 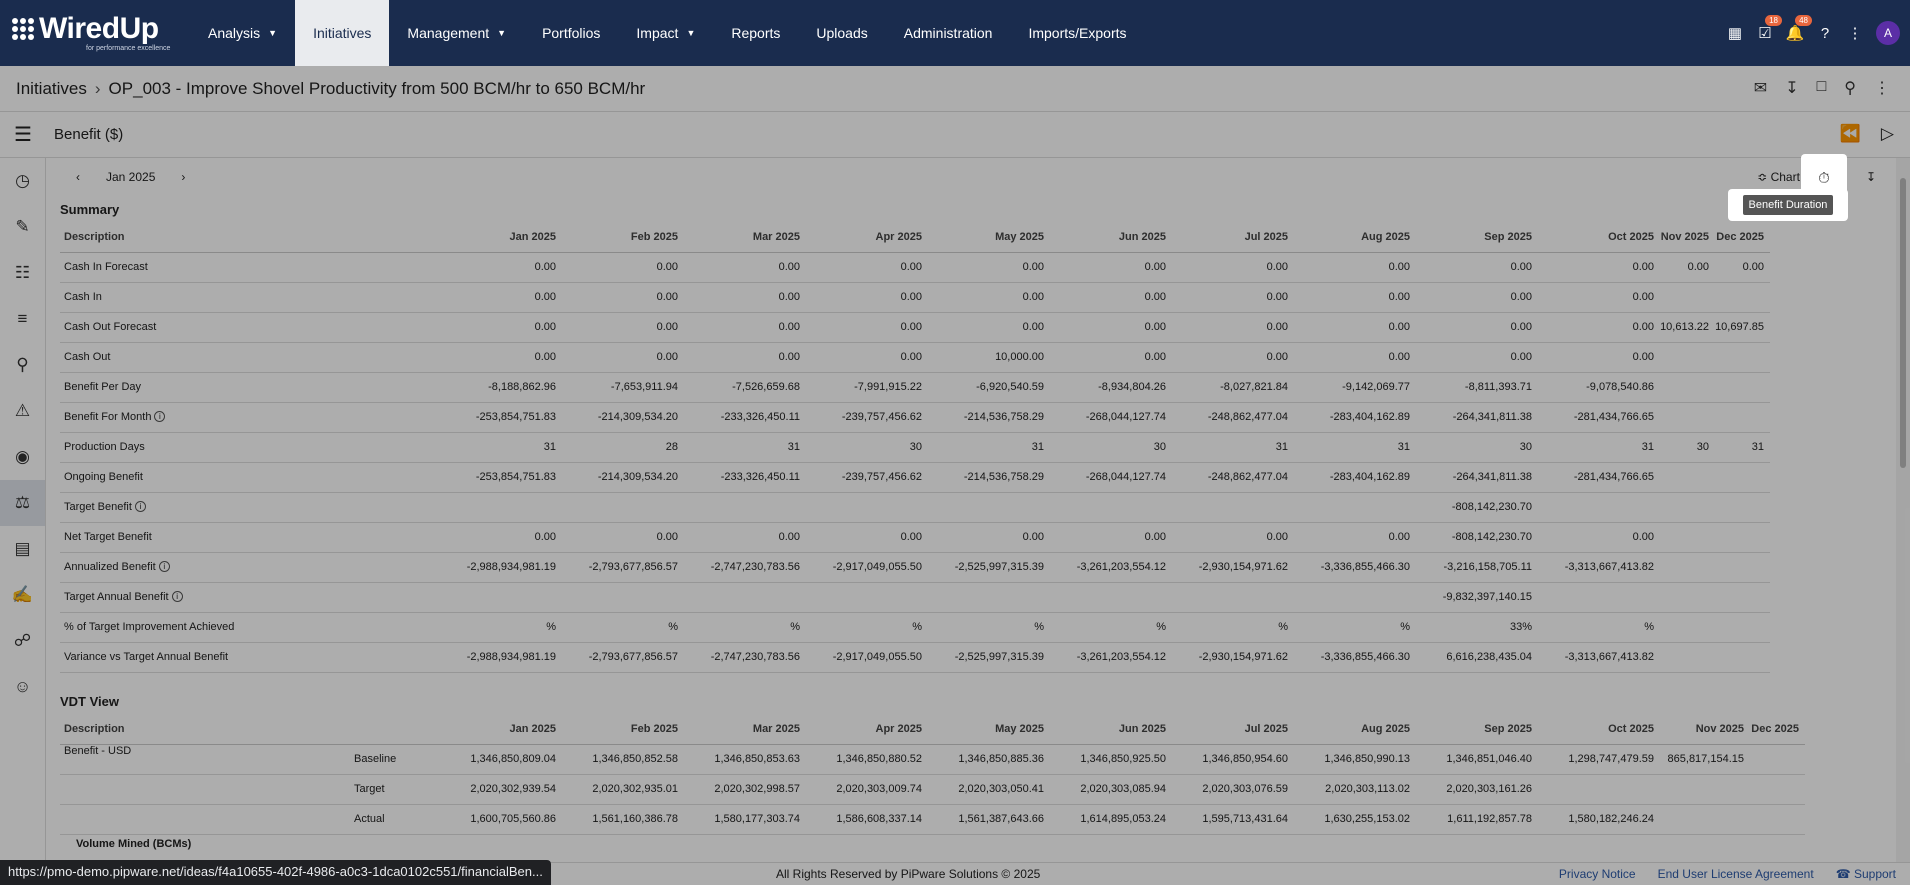 What do you see at coordinates (456, 33) in the screenshot?
I see `nav-item-management: Management ▼` at bounding box center [456, 33].